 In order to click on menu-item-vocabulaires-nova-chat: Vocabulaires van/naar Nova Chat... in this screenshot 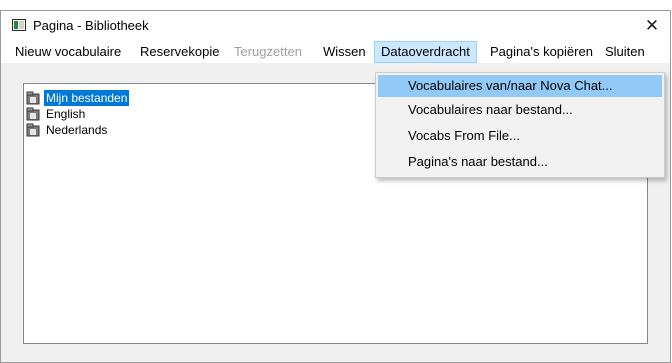, I will do `click(520, 86)`.